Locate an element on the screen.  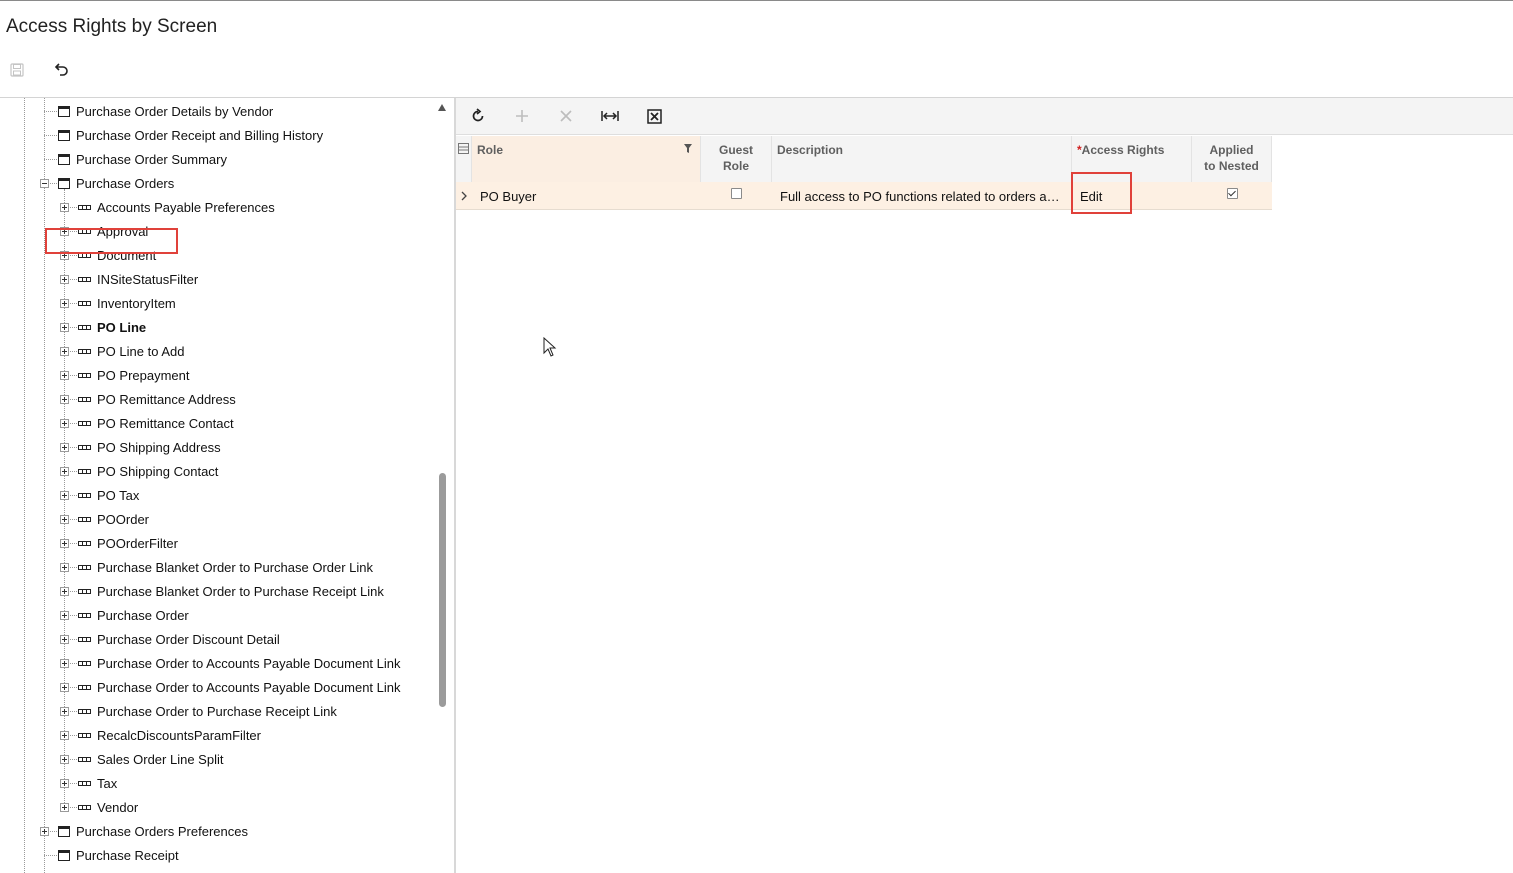
tree-node-view: Sales Order Line Split is located at coordinates (150, 759).